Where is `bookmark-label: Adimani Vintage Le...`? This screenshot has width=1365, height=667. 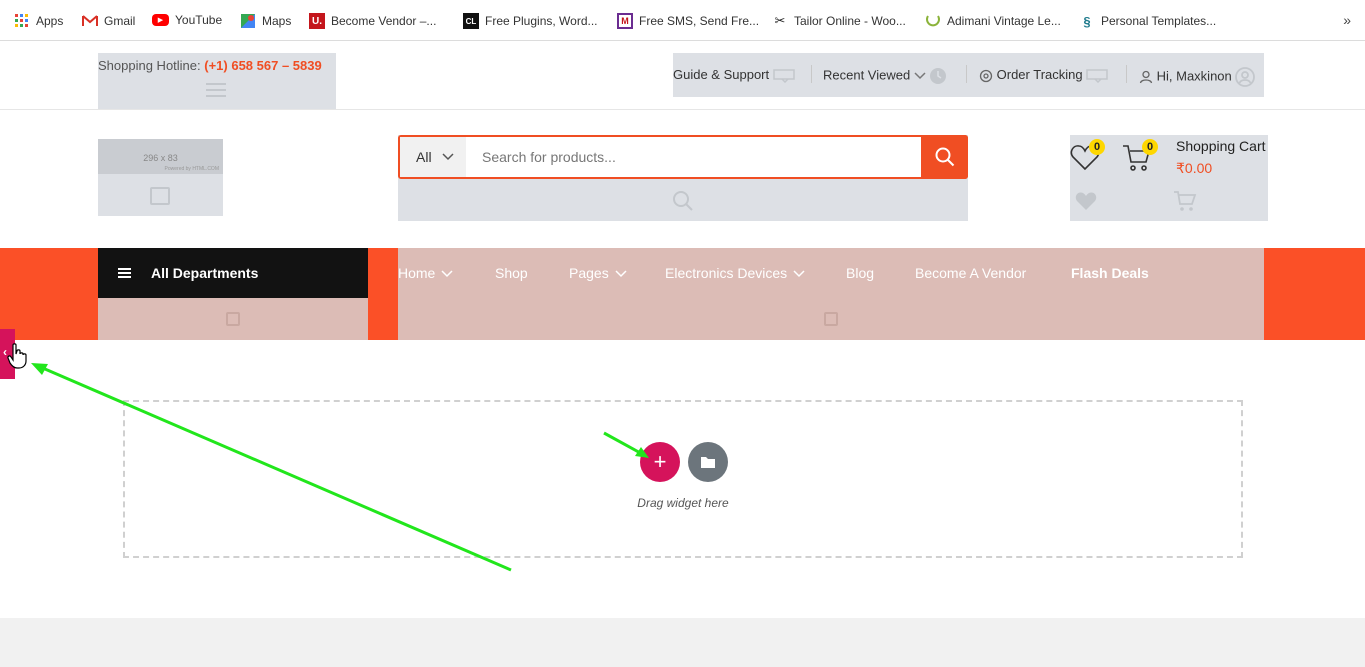
bookmark-label: Adimani Vintage Le... is located at coordinates (1004, 21).